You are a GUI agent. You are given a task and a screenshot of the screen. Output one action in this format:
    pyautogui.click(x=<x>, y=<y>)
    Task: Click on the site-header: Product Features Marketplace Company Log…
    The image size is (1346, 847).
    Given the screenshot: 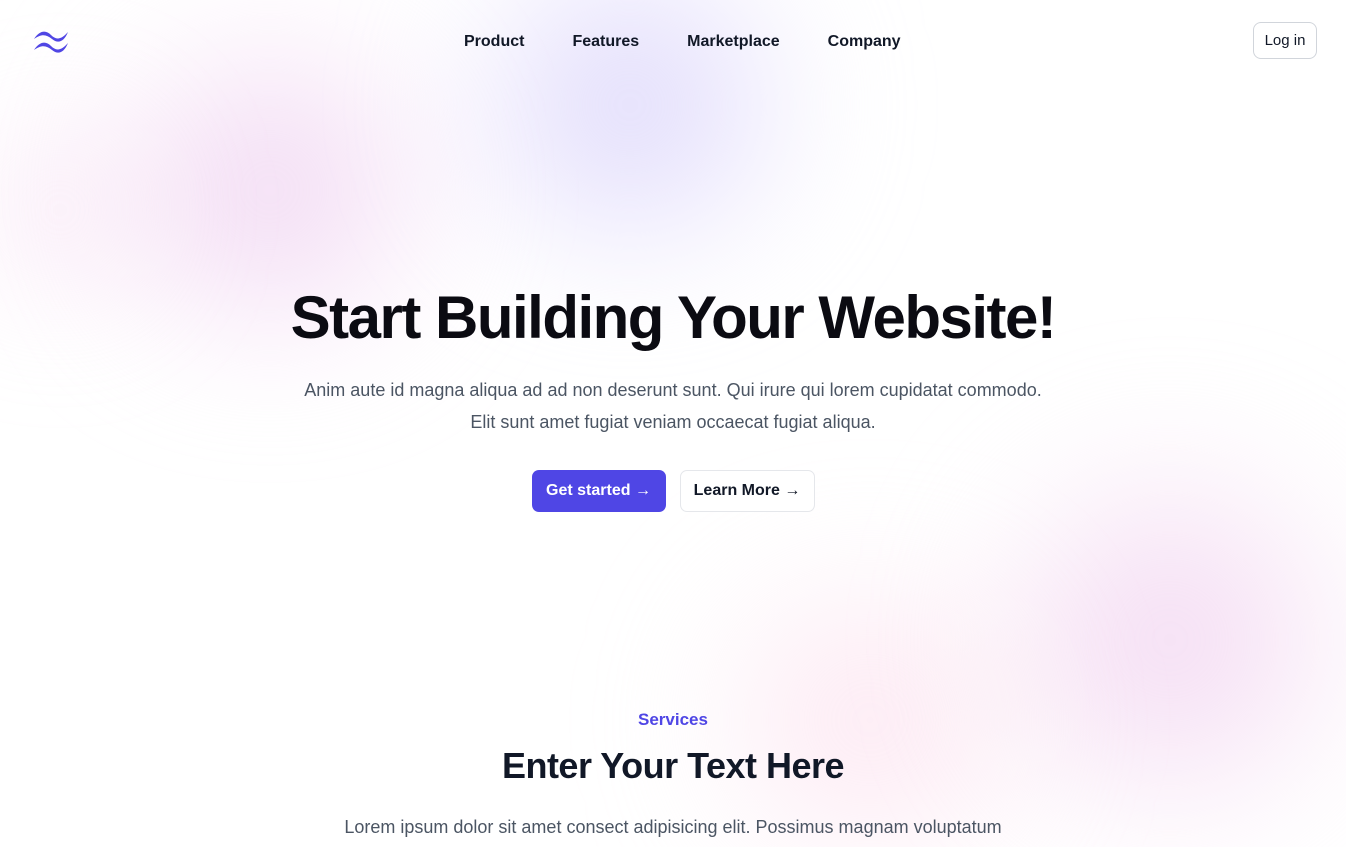 What is the action you would take?
    pyautogui.click(x=673, y=42)
    